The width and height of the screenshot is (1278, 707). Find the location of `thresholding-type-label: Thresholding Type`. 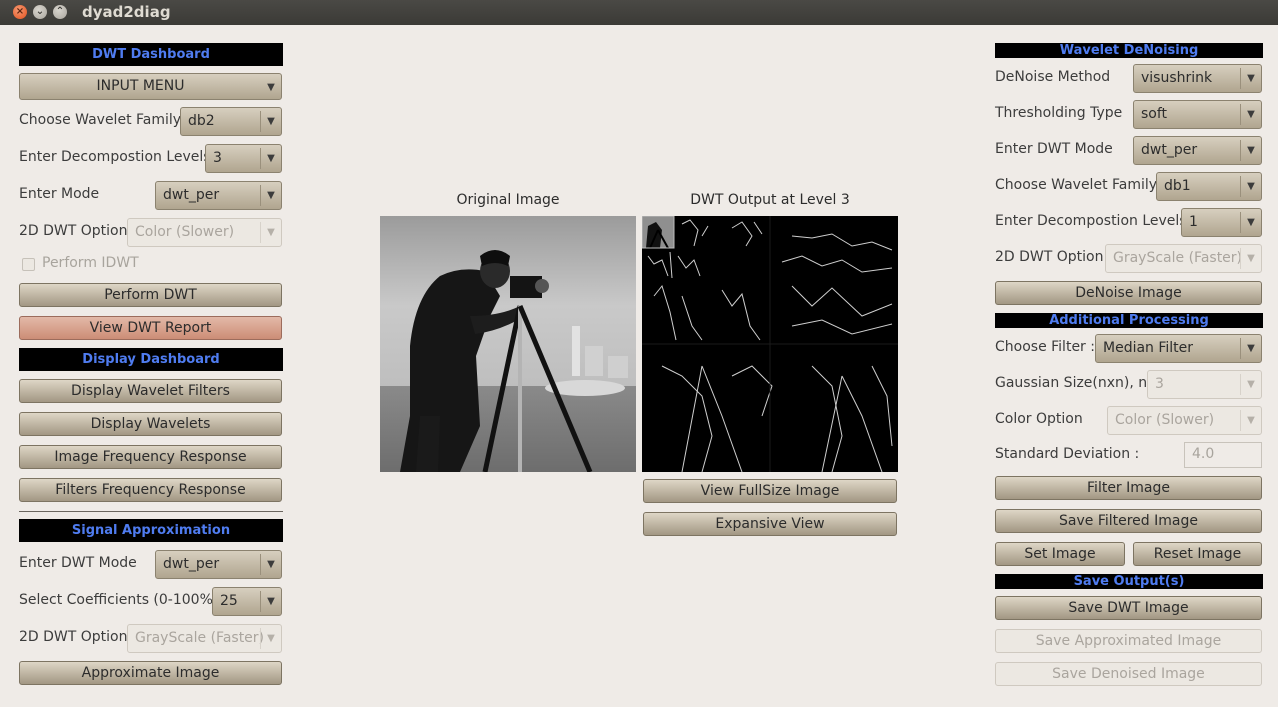

thresholding-type-label: Thresholding Type is located at coordinates (1059, 113).